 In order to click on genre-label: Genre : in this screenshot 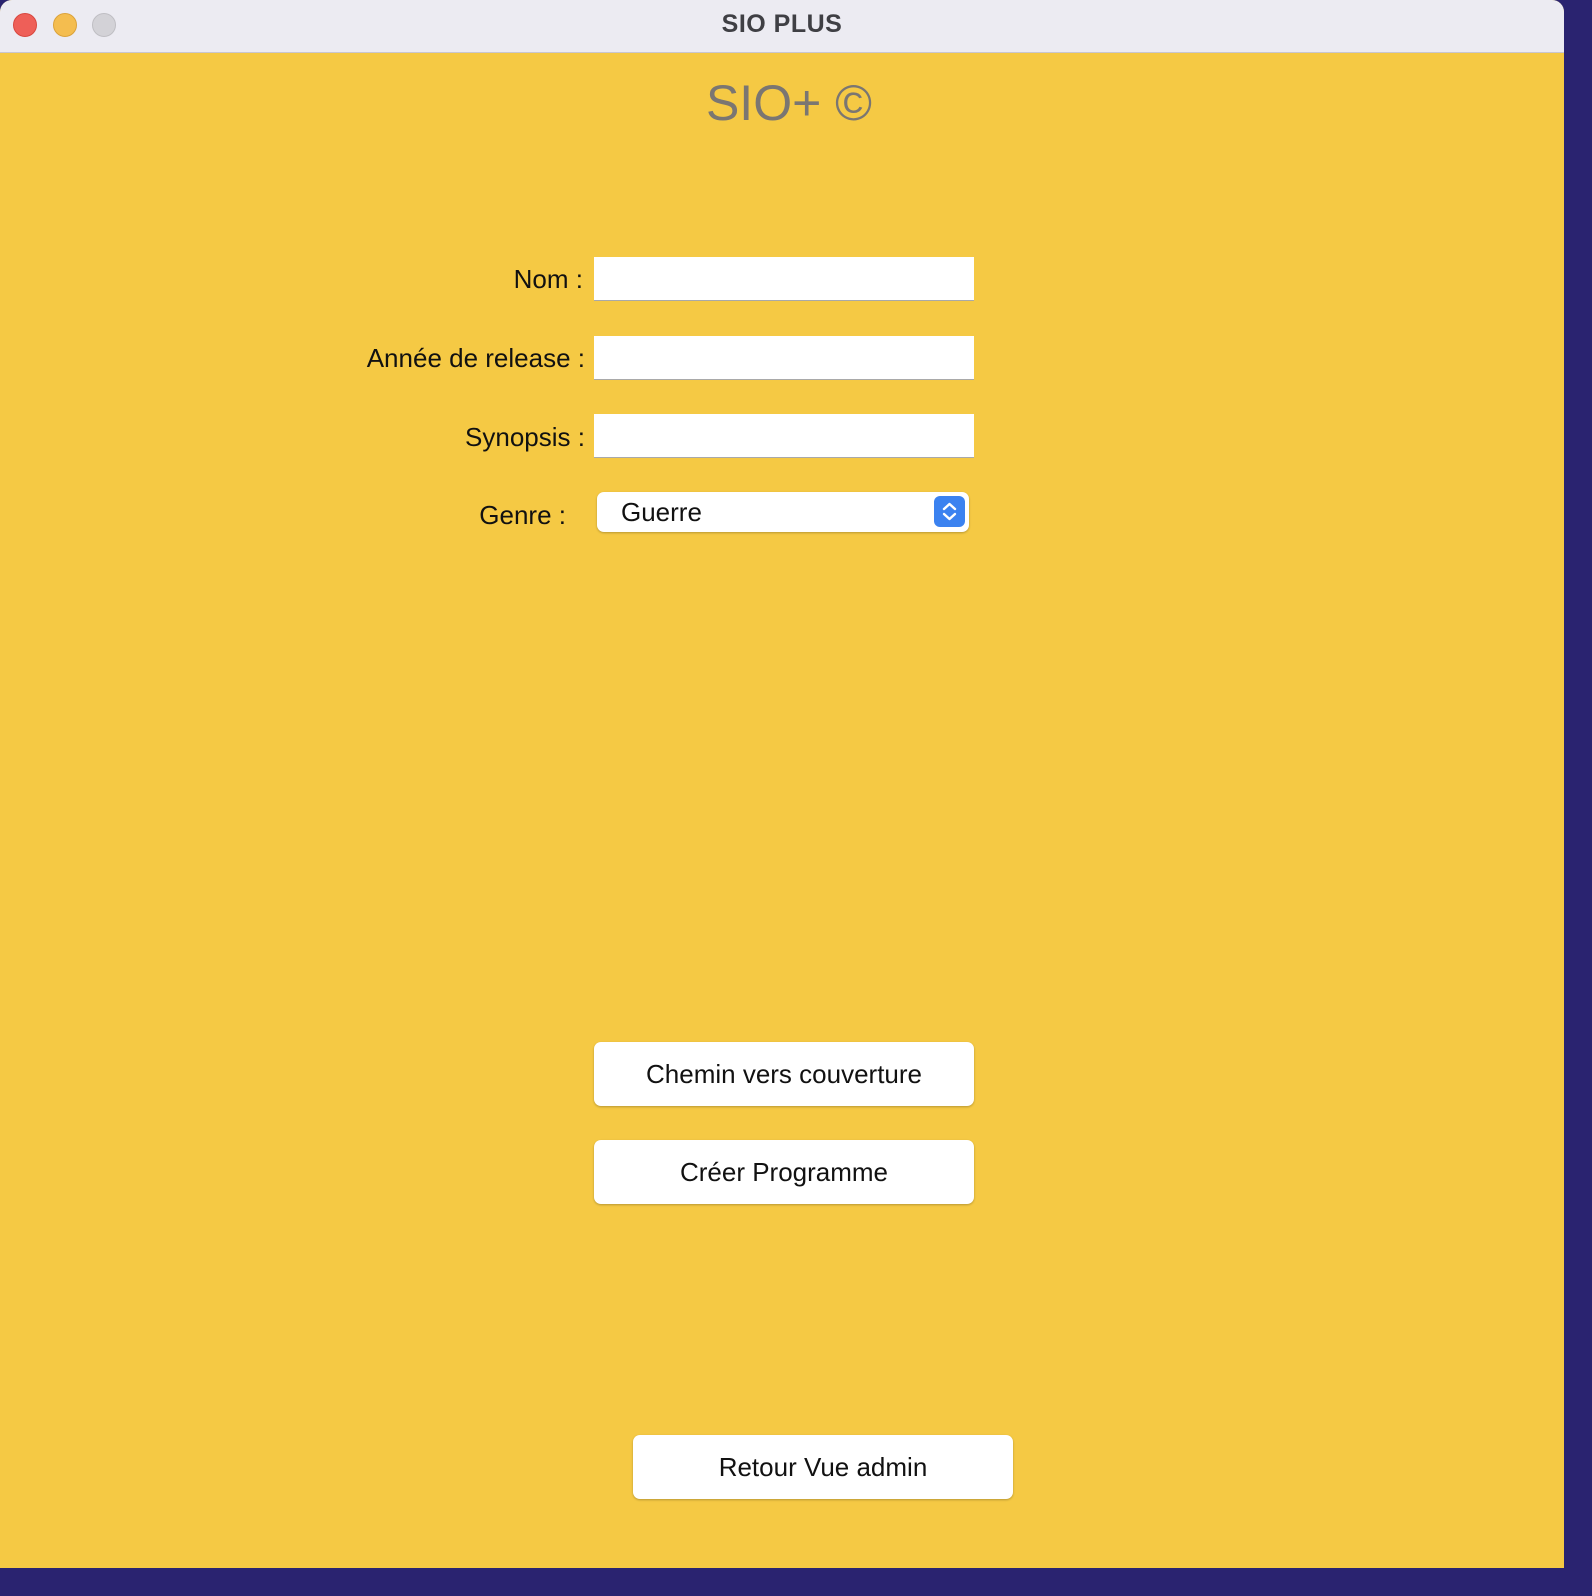, I will do `click(522, 515)`.